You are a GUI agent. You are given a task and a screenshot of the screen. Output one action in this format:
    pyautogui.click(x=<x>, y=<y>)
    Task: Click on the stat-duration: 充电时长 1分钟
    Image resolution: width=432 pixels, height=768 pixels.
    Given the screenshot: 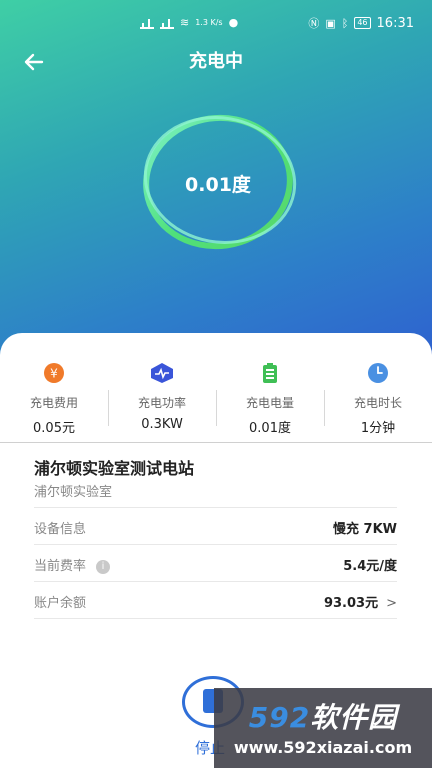 What is the action you would take?
    pyautogui.click(x=378, y=399)
    